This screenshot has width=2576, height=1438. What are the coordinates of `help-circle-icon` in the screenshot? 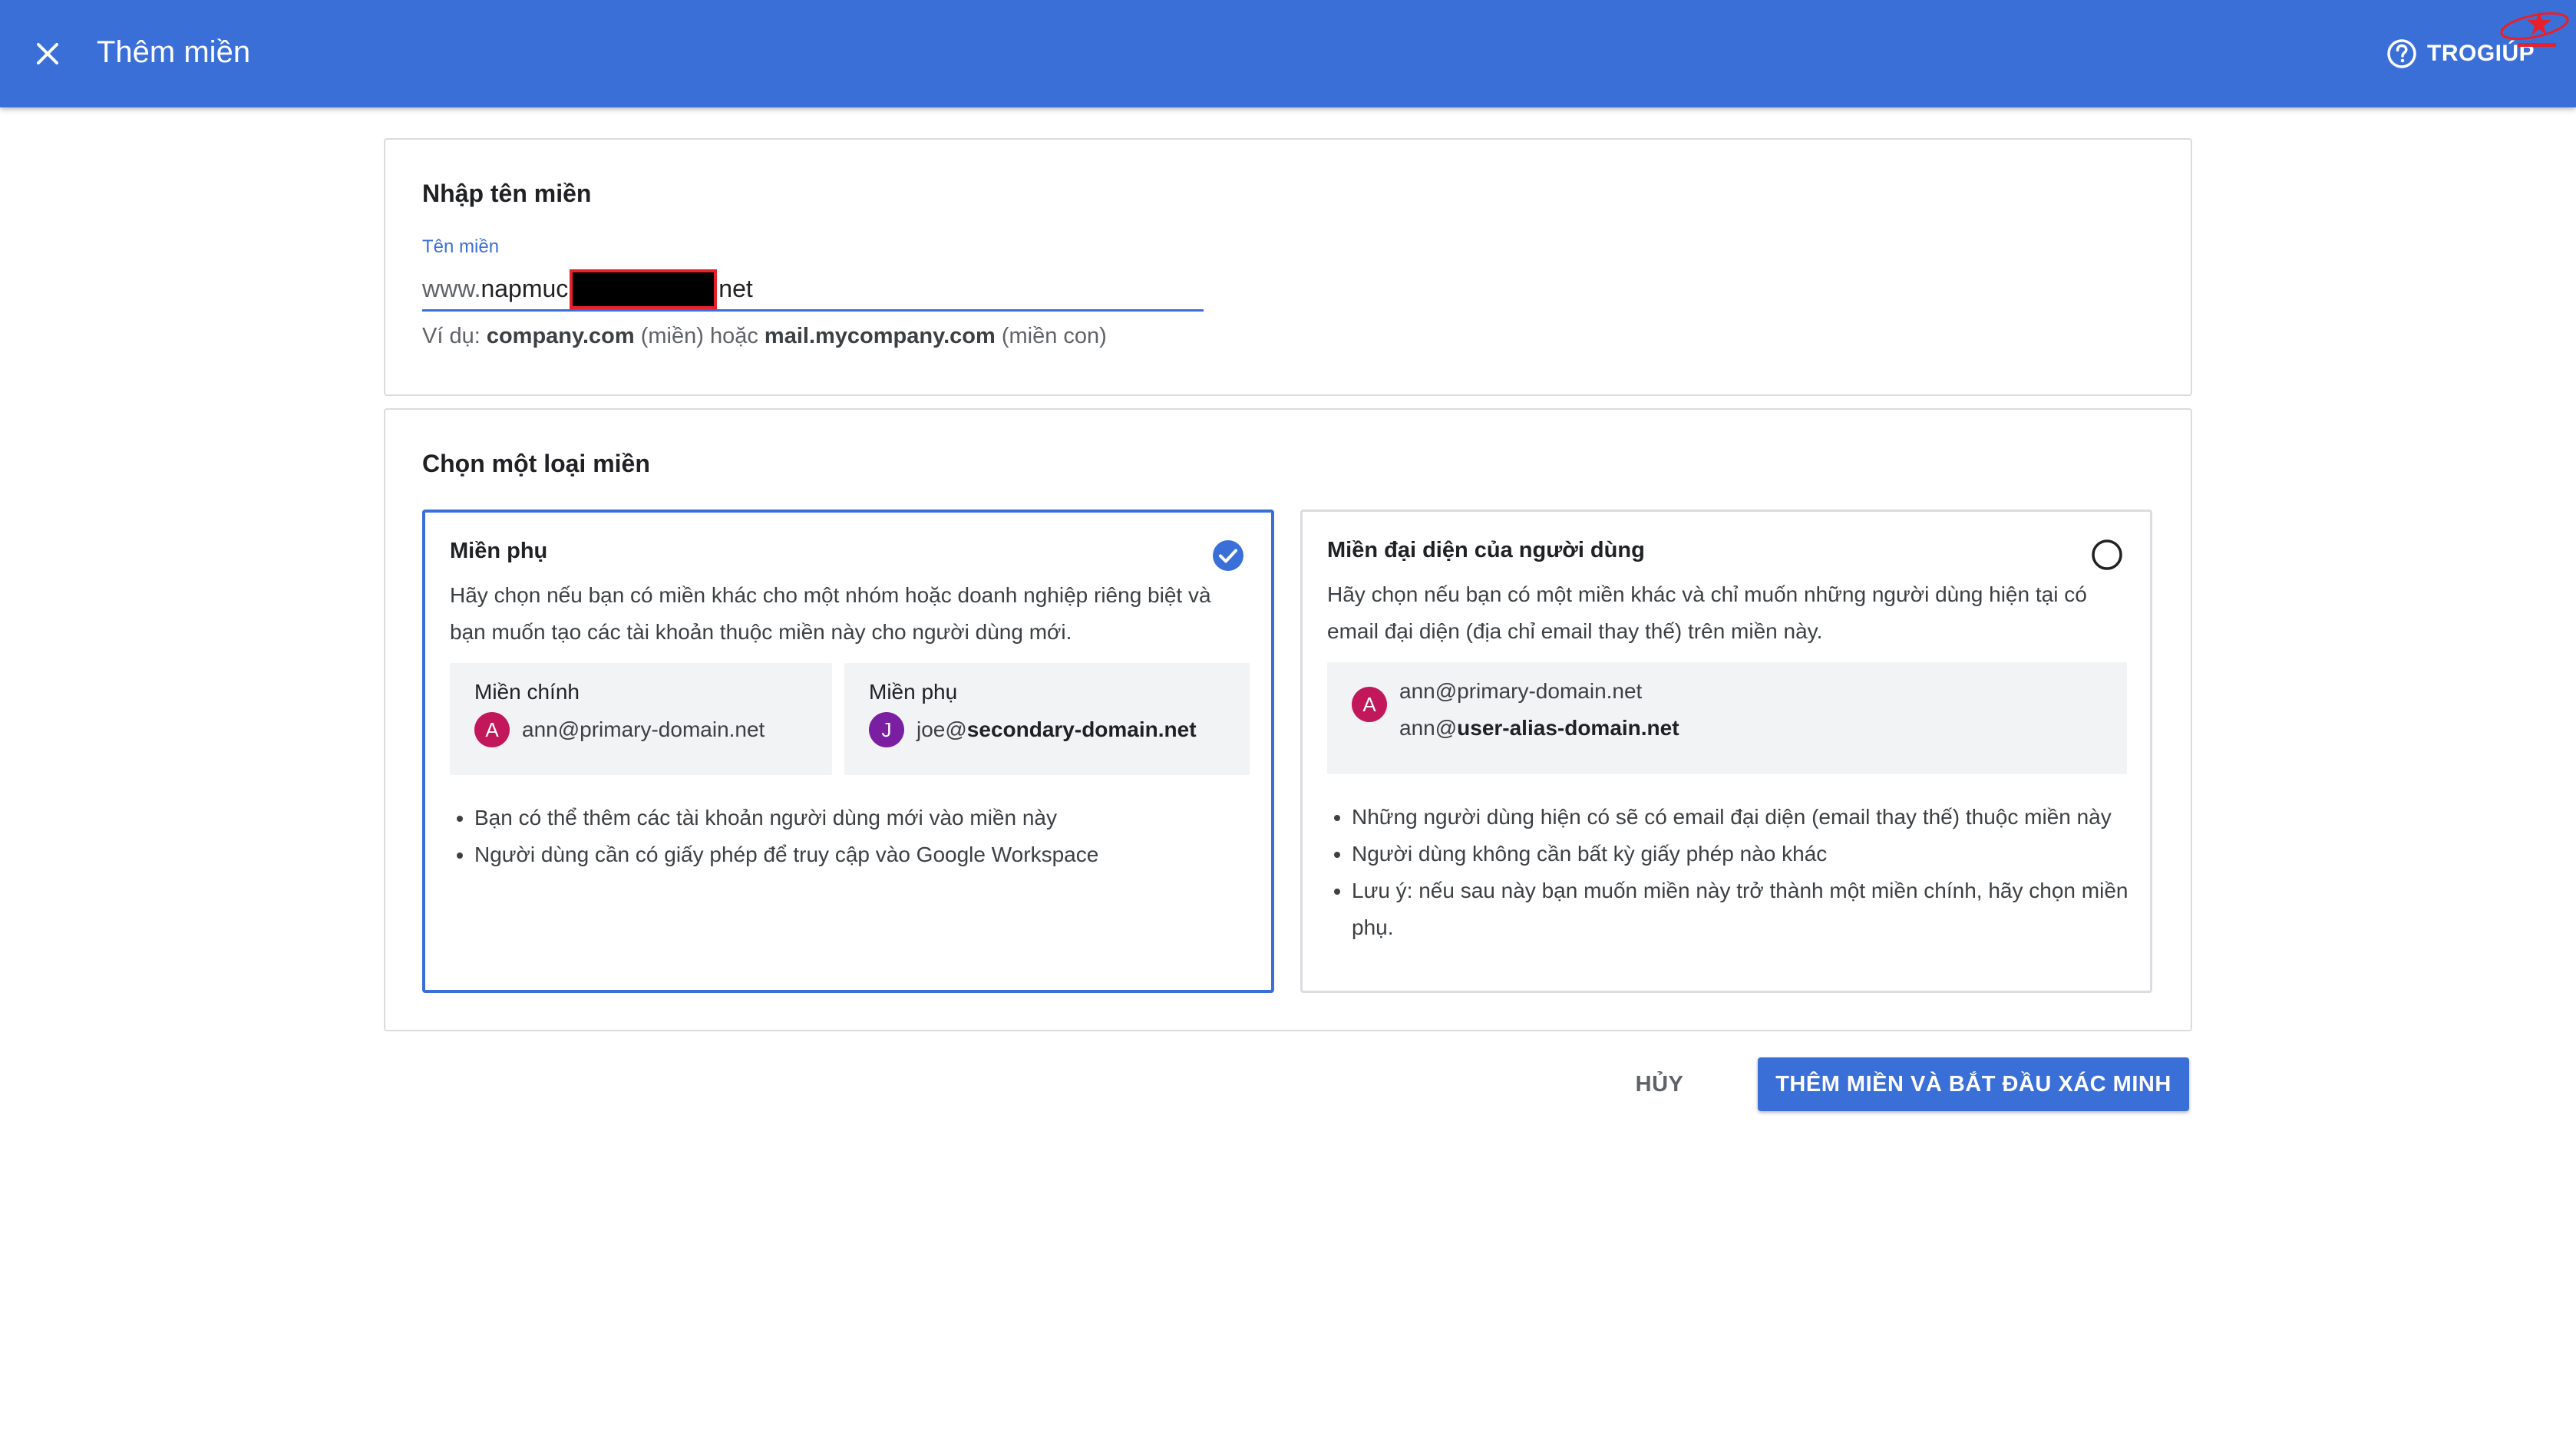 It's located at (2401, 53).